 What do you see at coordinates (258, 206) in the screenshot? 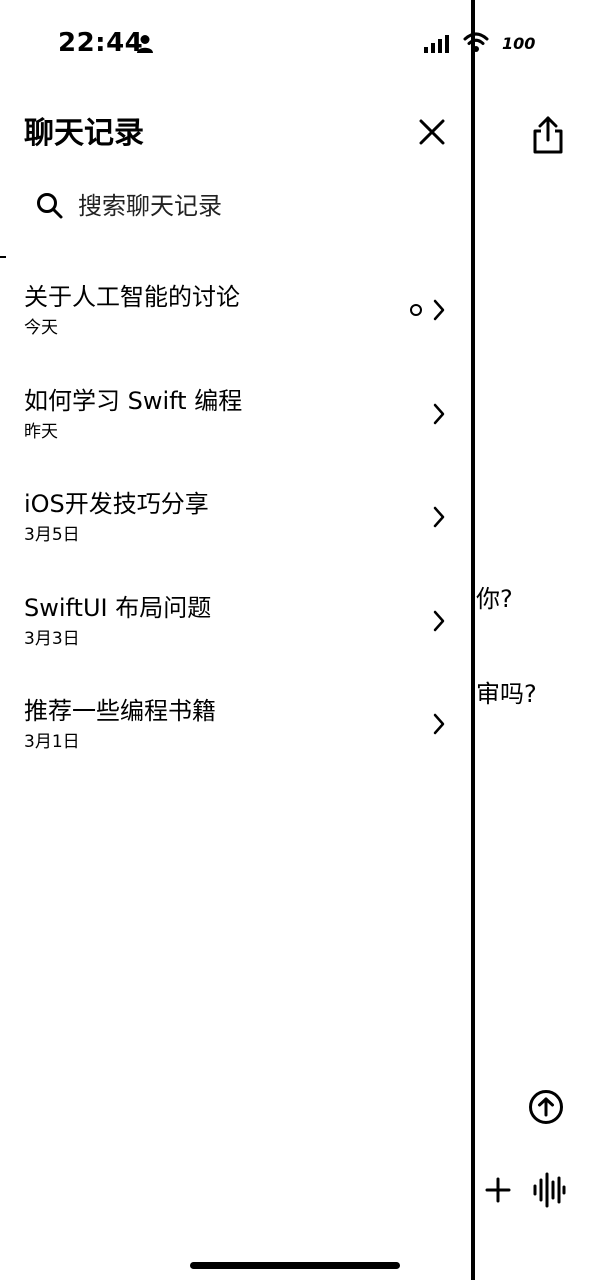
I see `search-input` at bounding box center [258, 206].